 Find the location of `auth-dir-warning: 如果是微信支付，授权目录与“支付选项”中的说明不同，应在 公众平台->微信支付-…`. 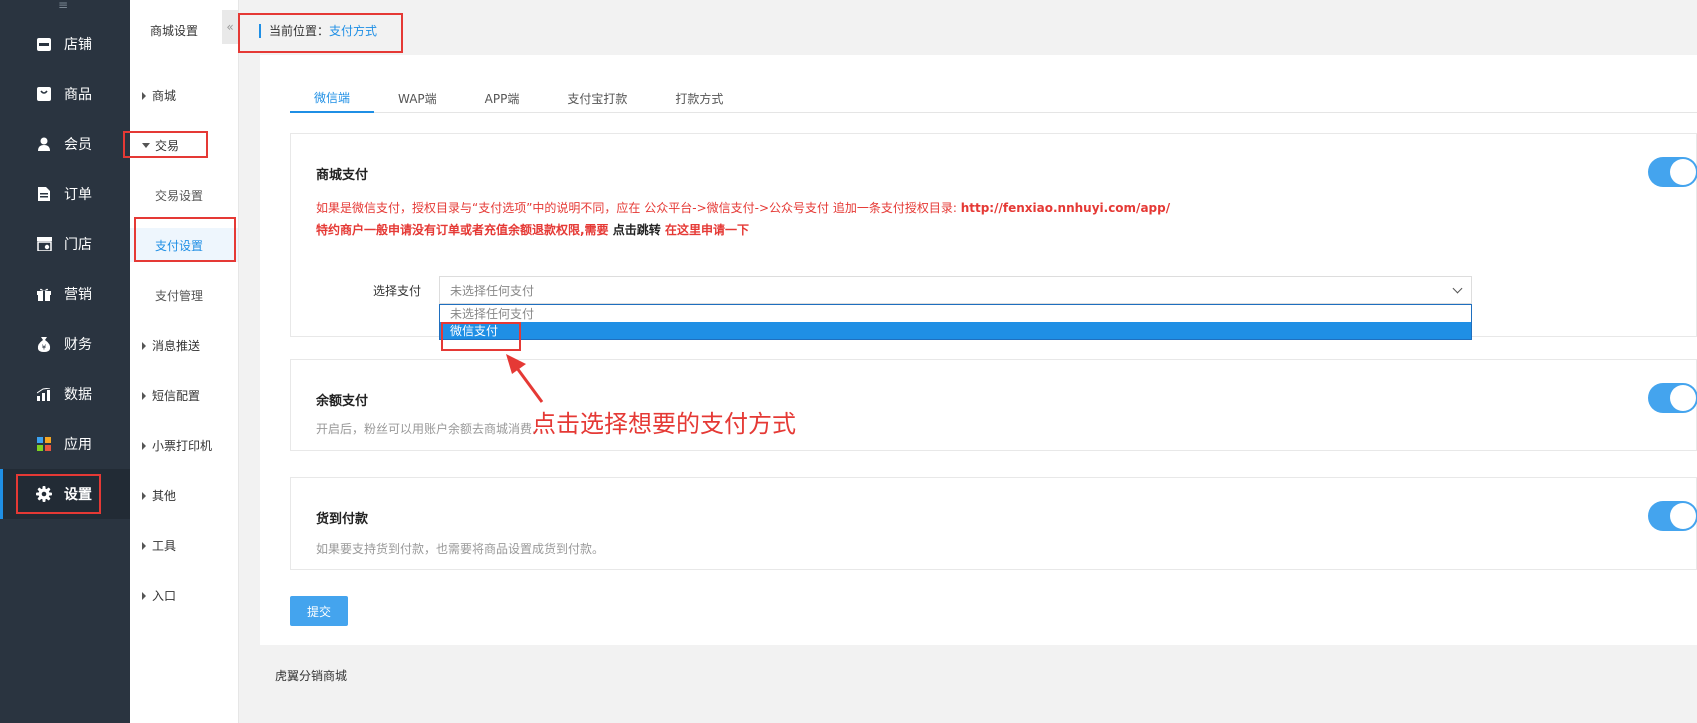

auth-dir-warning: 如果是微信支付，授权目录与“支付选项”中的说明不同，应在 公众平台->微信支付-… is located at coordinates (743, 207).